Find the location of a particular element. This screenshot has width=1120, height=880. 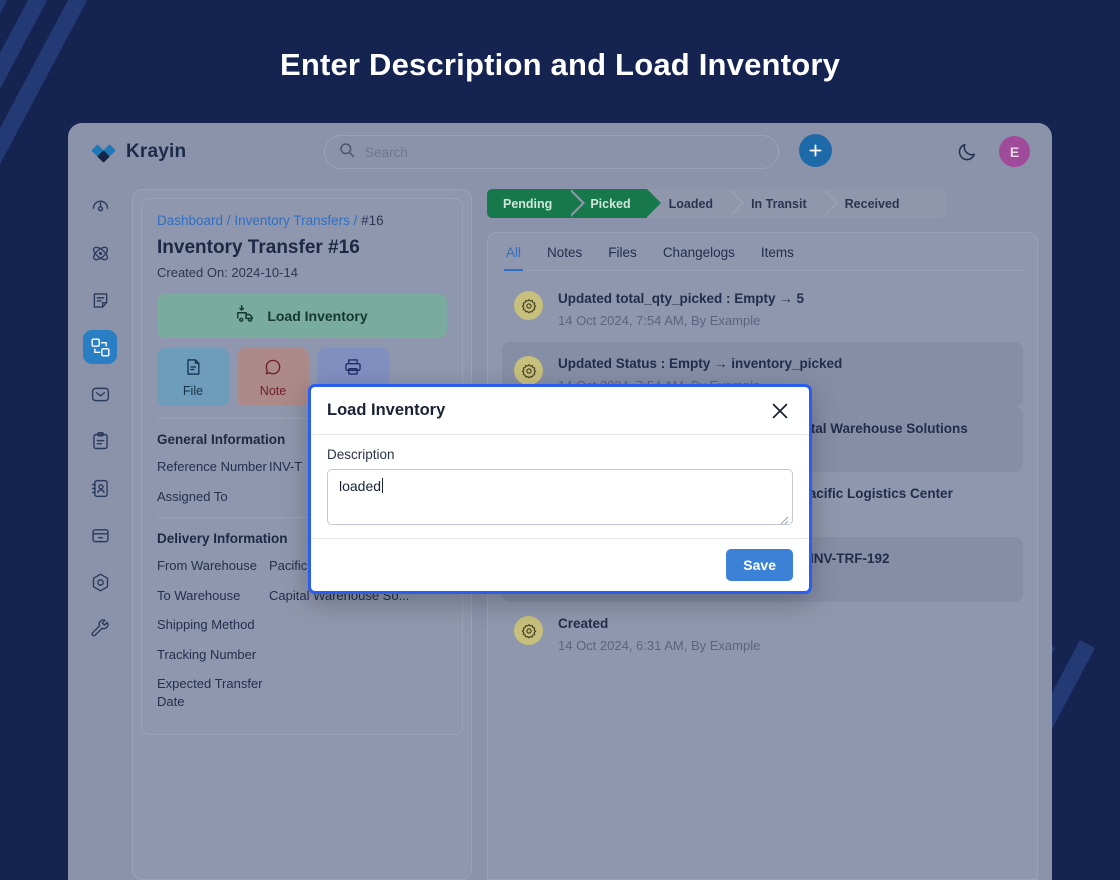

activity-meta: 14 Oct 2024, 6:31 AM, By Example is located at coordinates (659, 645).